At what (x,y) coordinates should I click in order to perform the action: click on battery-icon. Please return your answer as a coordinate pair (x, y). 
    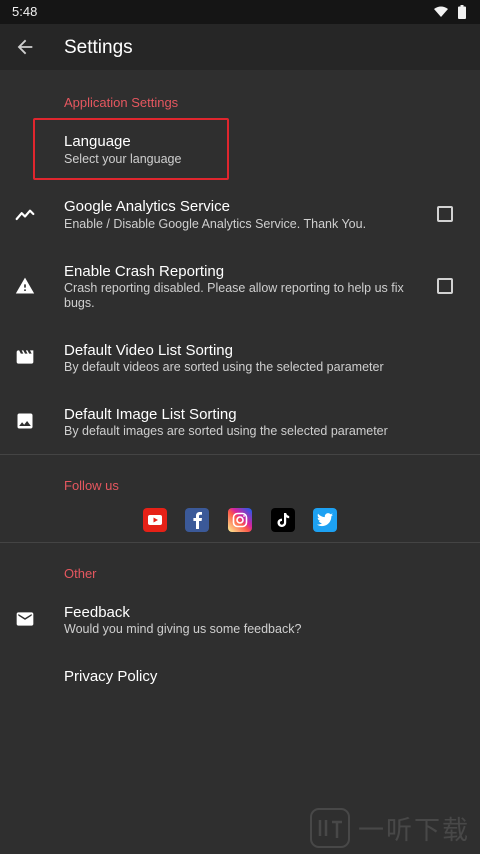
    Looking at the image, I should click on (462, 12).